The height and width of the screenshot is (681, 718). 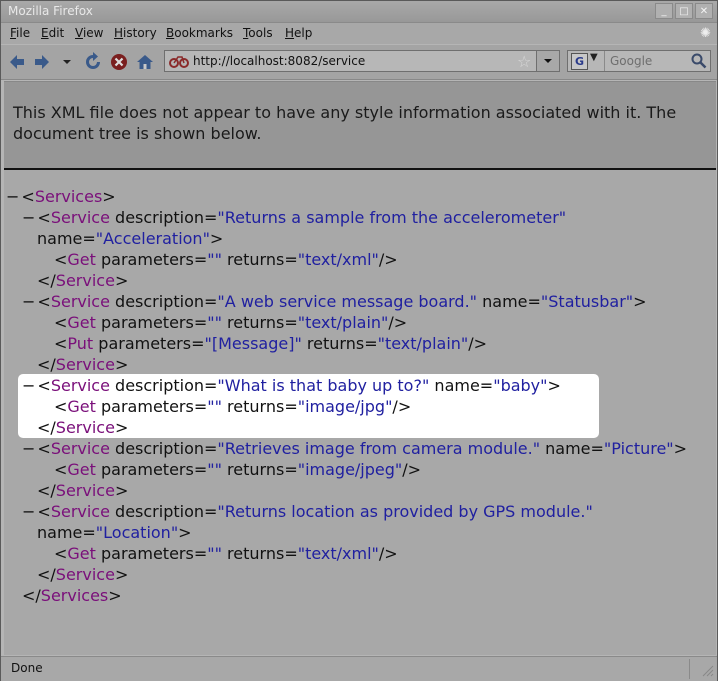 What do you see at coordinates (93, 62) in the screenshot?
I see `reload-icon` at bounding box center [93, 62].